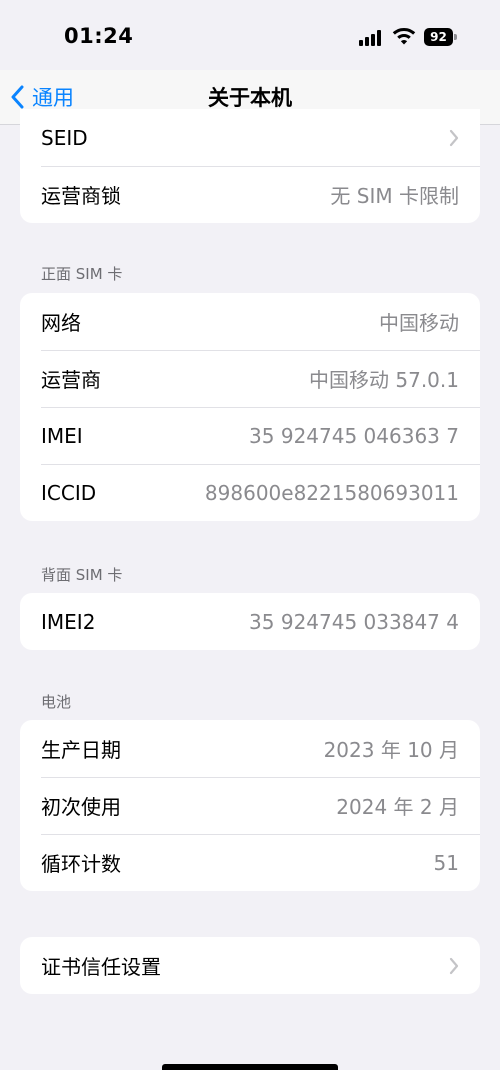 This screenshot has width=500, height=1070. I want to click on iccid-value: 898600e8221580693011, so click(331, 492).